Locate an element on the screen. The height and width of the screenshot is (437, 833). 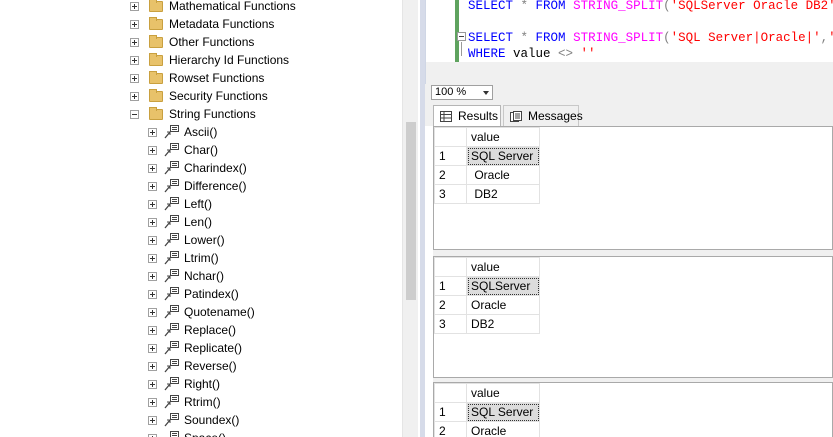
tree-folder: Rowset Functions is located at coordinates (197, 78).